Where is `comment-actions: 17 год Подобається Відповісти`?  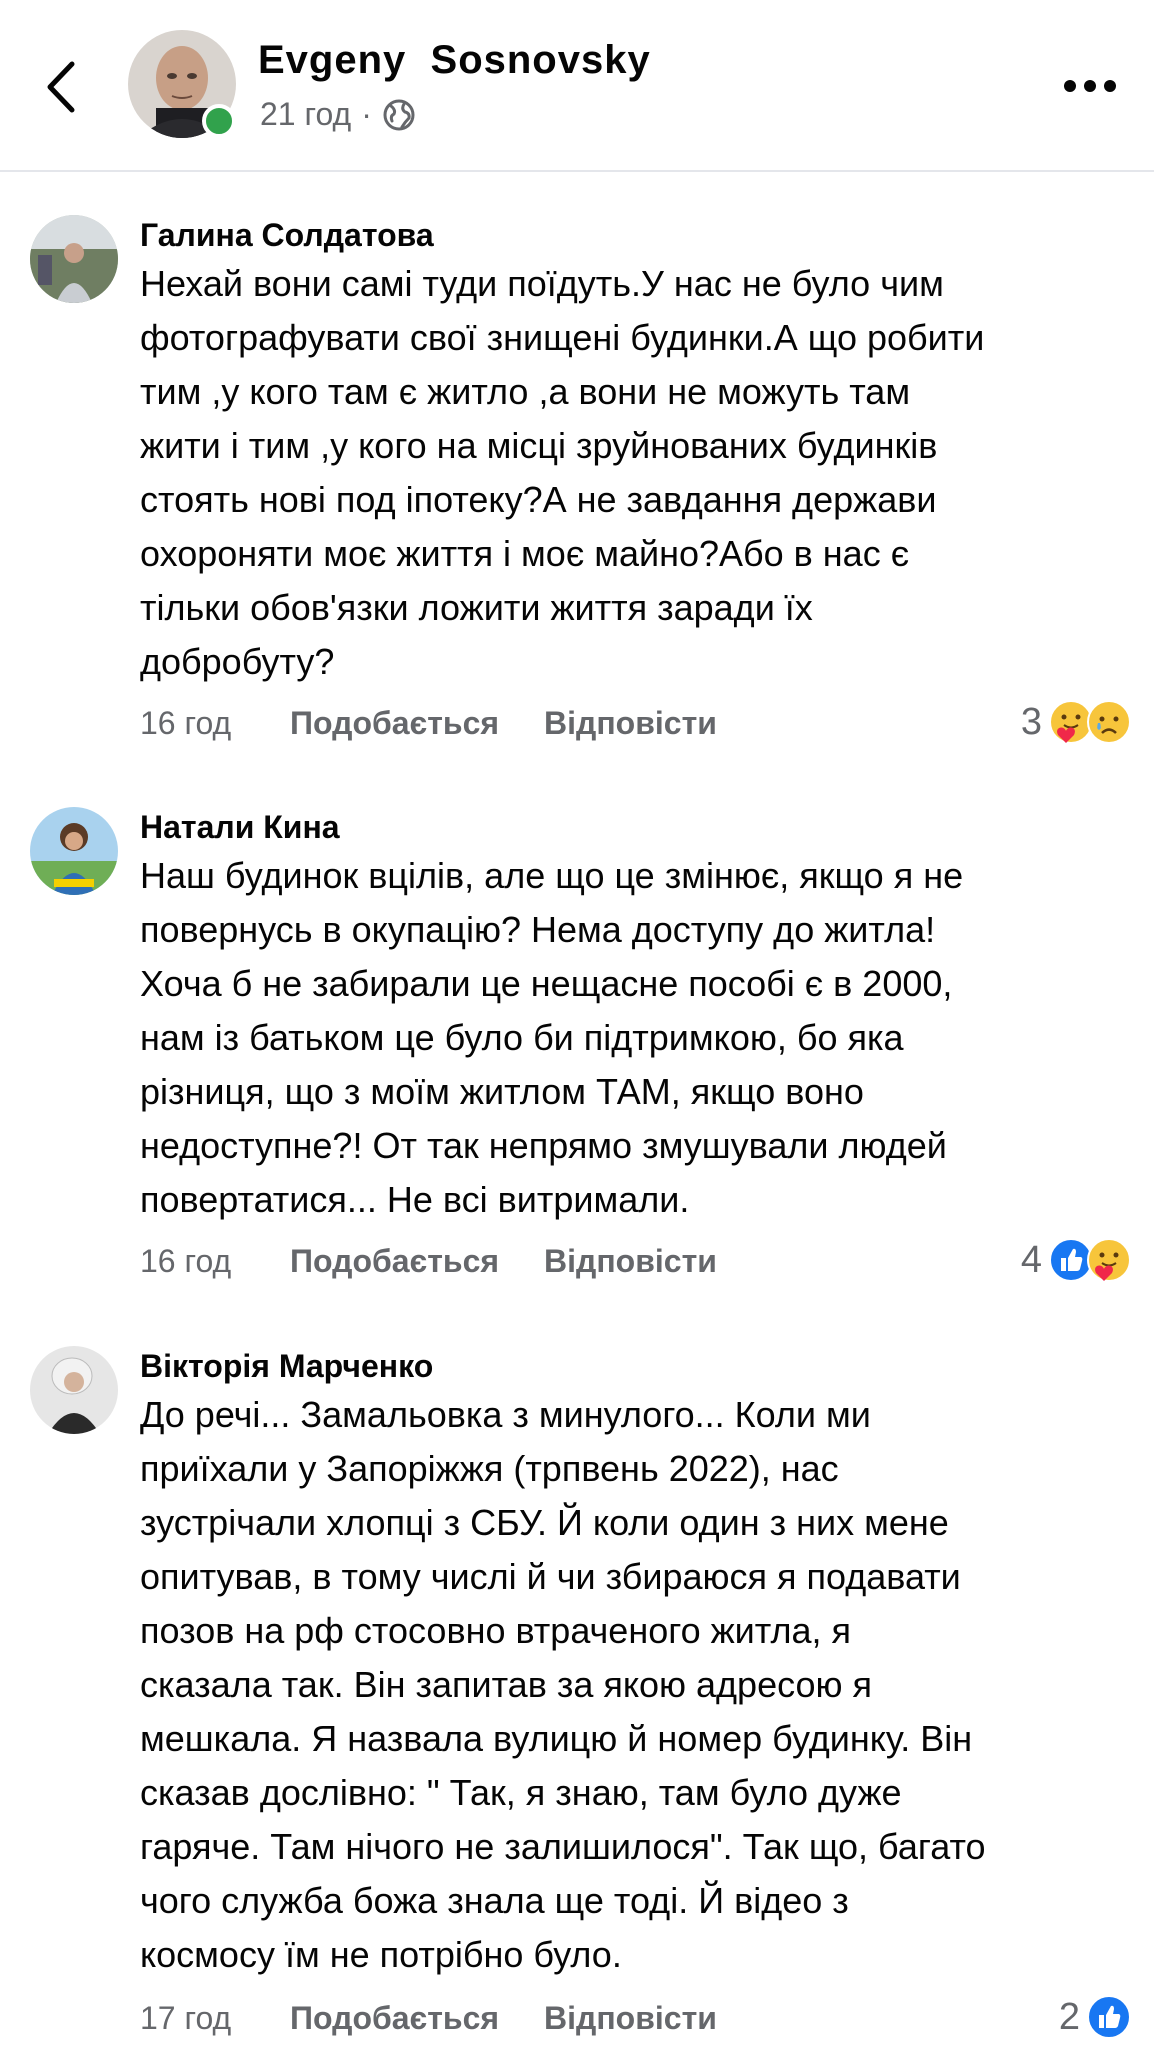 comment-actions: 17 год Подобається Відповісти is located at coordinates (428, 2018).